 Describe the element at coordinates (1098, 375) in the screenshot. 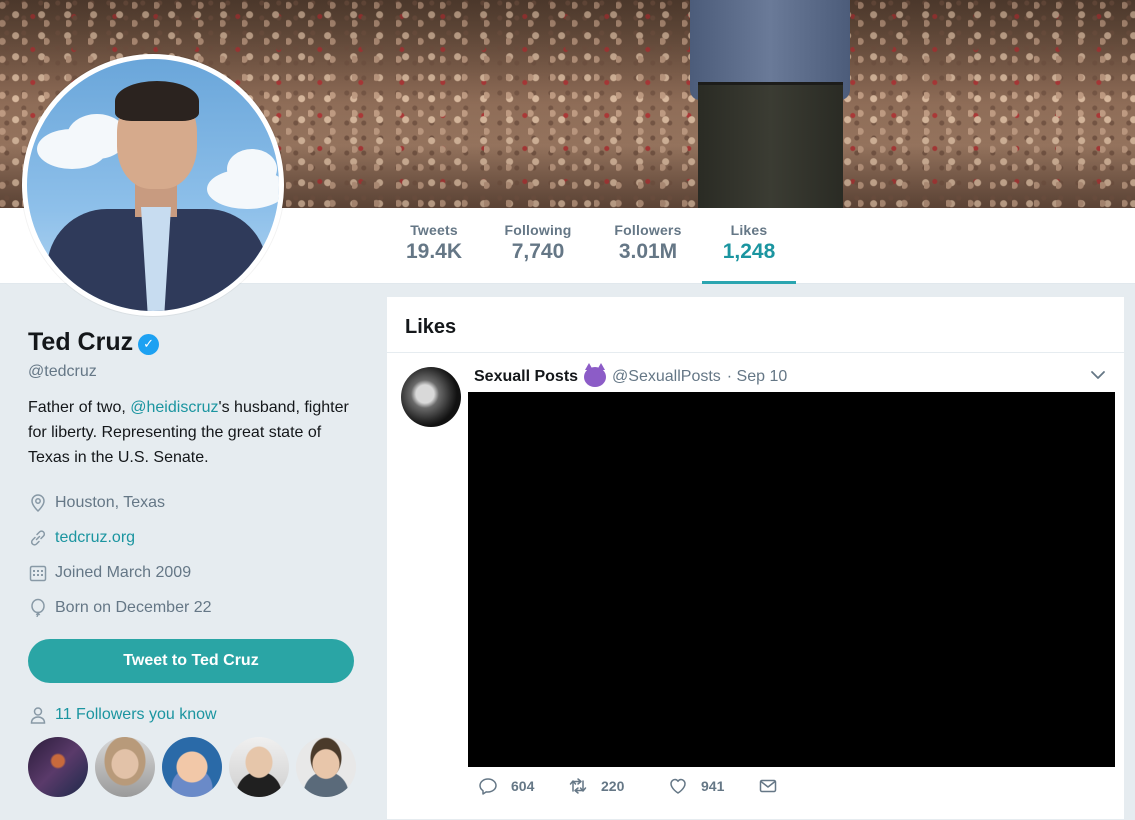

I see `chevron-down-icon` at that location.